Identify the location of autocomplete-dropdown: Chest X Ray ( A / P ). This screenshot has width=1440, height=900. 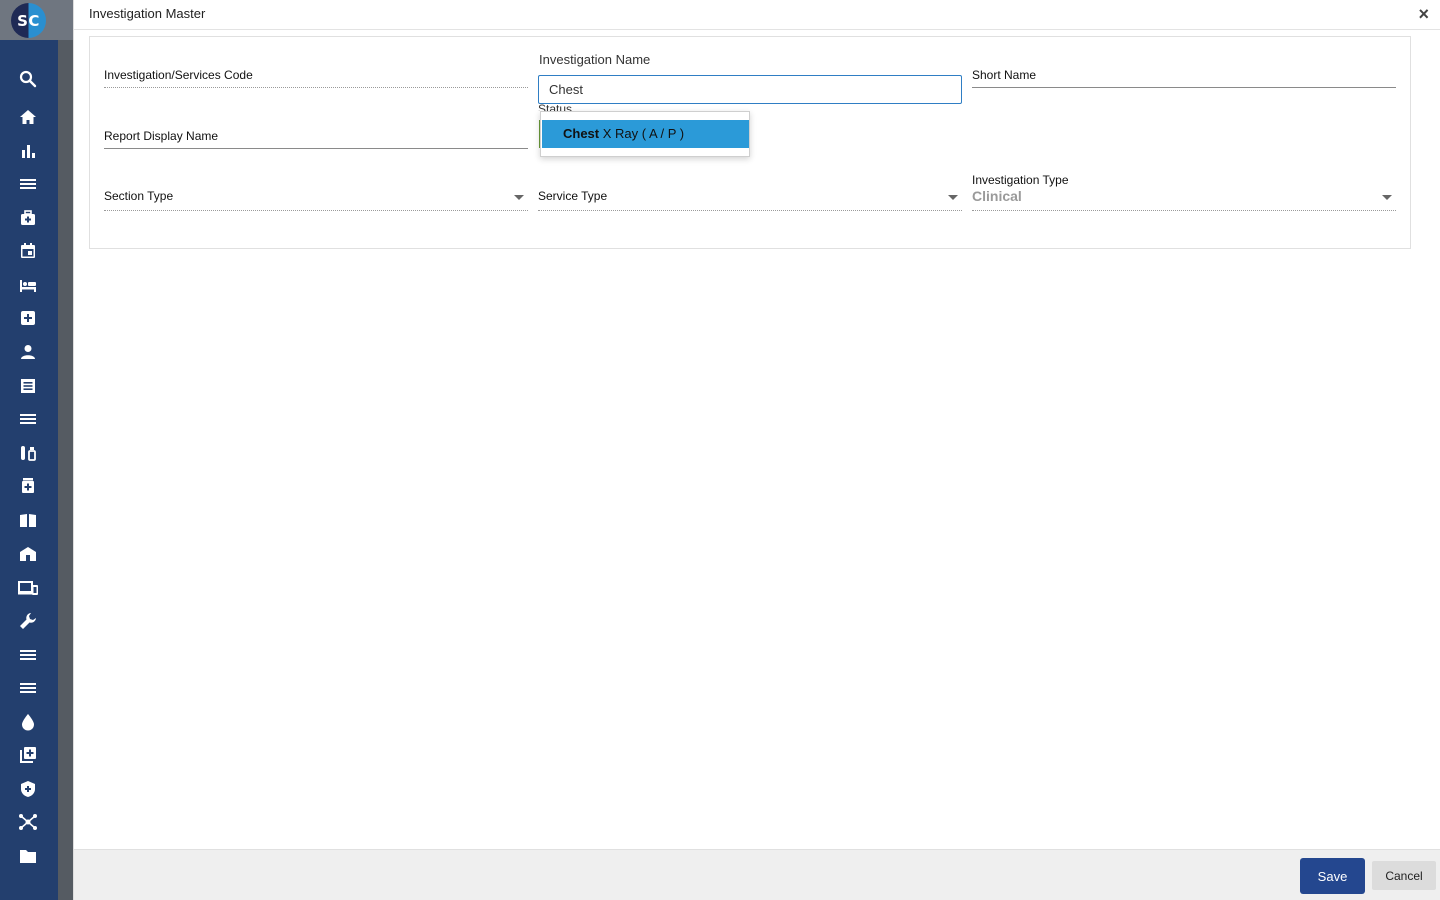
(645, 134).